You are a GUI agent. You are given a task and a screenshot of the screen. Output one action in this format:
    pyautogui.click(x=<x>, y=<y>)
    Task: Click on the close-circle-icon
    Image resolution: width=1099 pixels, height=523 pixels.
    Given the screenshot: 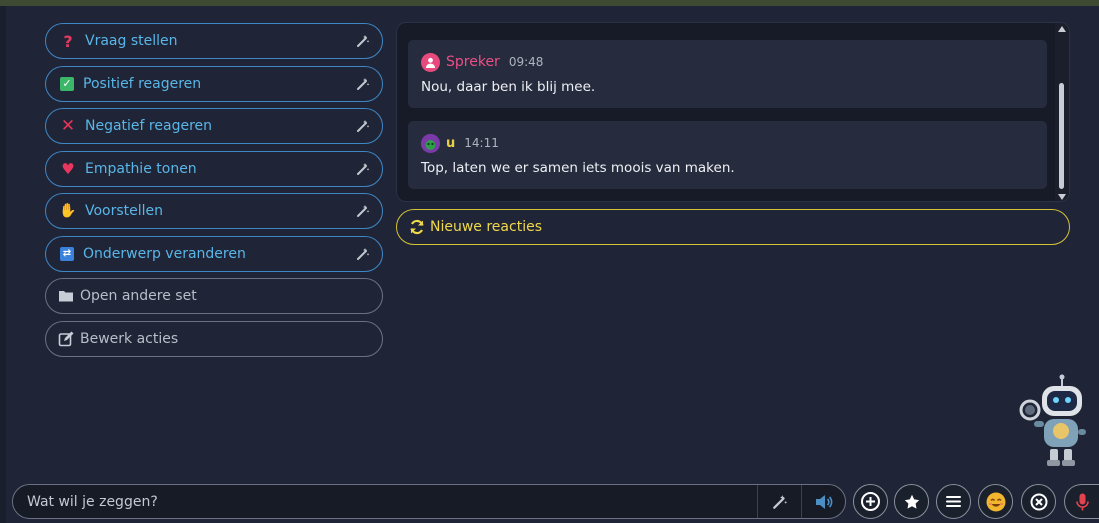 What is the action you would take?
    pyautogui.click(x=1038, y=501)
    